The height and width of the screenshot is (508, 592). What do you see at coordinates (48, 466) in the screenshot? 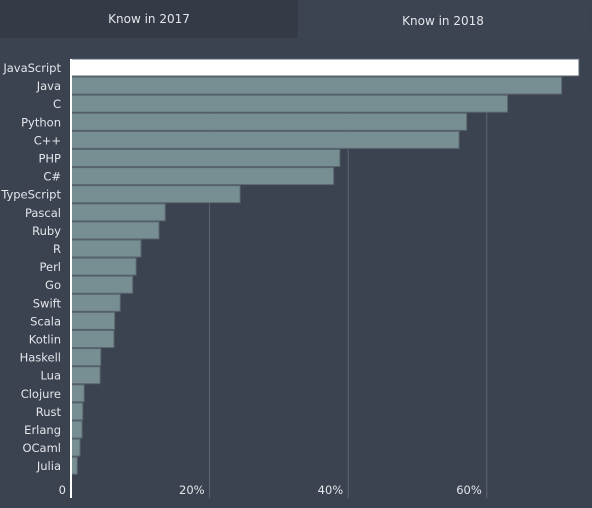
I see `category-label: Julia` at bounding box center [48, 466].